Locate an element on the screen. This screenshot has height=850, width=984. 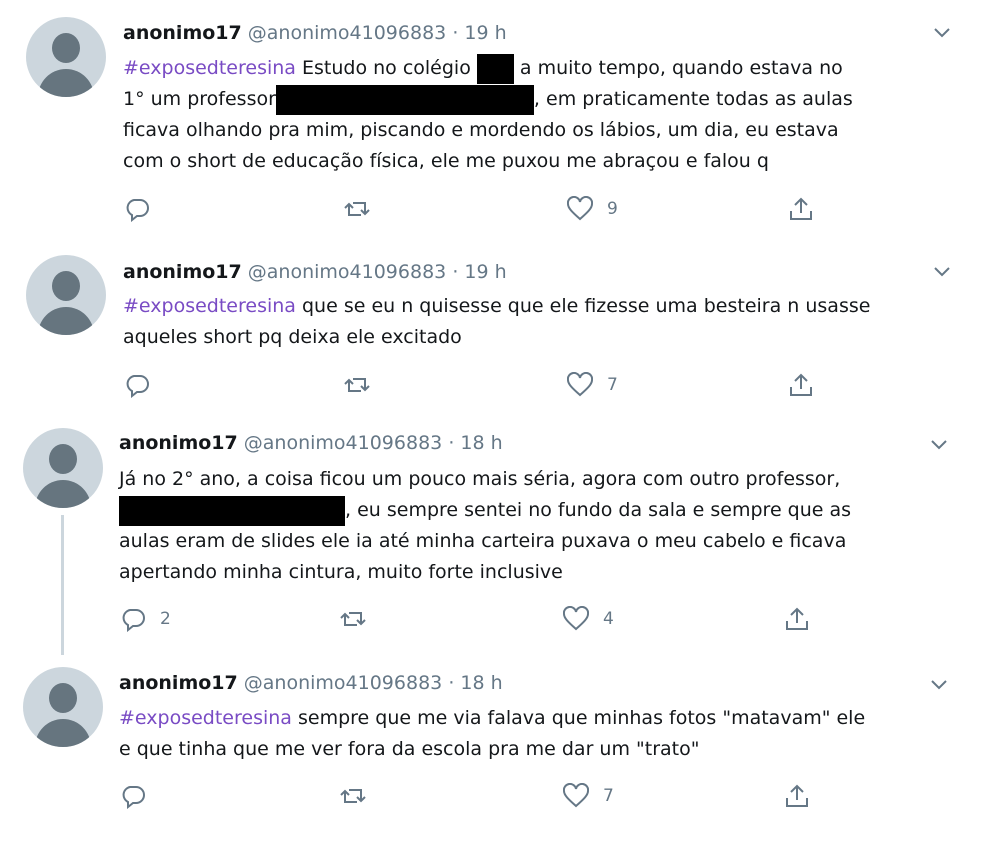
like-button: 9 is located at coordinates (592, 209).